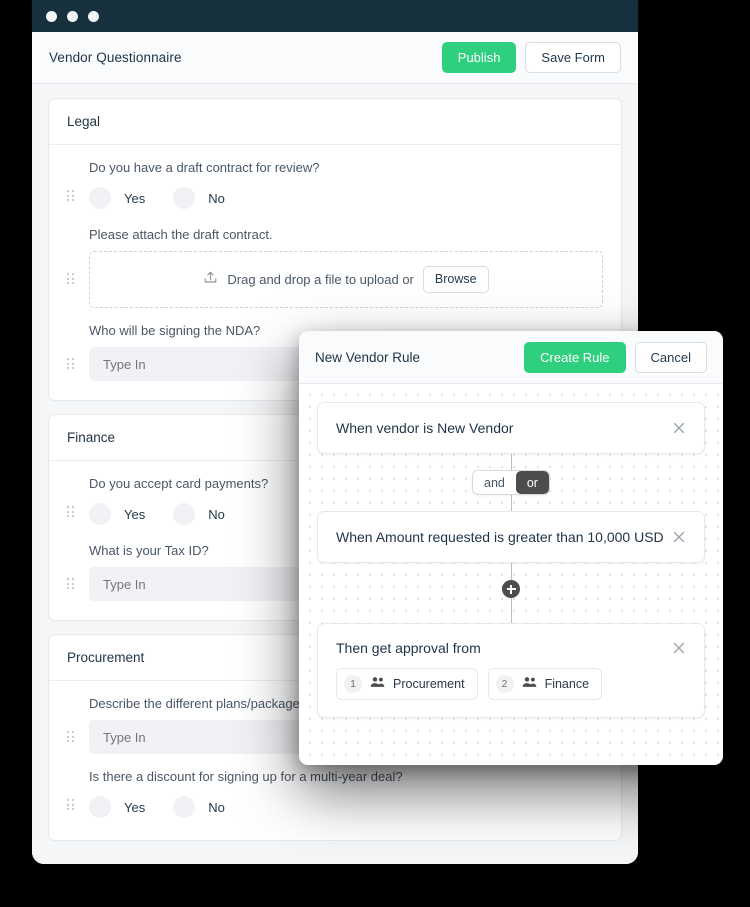 Image resolution: width=750 pixels, height=907 pixels. Describe the element at coordinates (210, 280) in the screenshot. I see `upload-icon` at that location.